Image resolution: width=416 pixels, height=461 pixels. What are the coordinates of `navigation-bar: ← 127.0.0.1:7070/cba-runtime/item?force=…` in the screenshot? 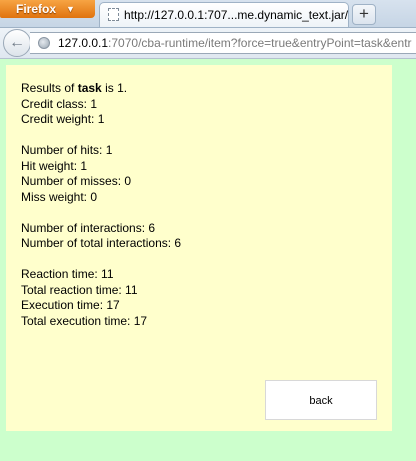 It's located at (208, 43).